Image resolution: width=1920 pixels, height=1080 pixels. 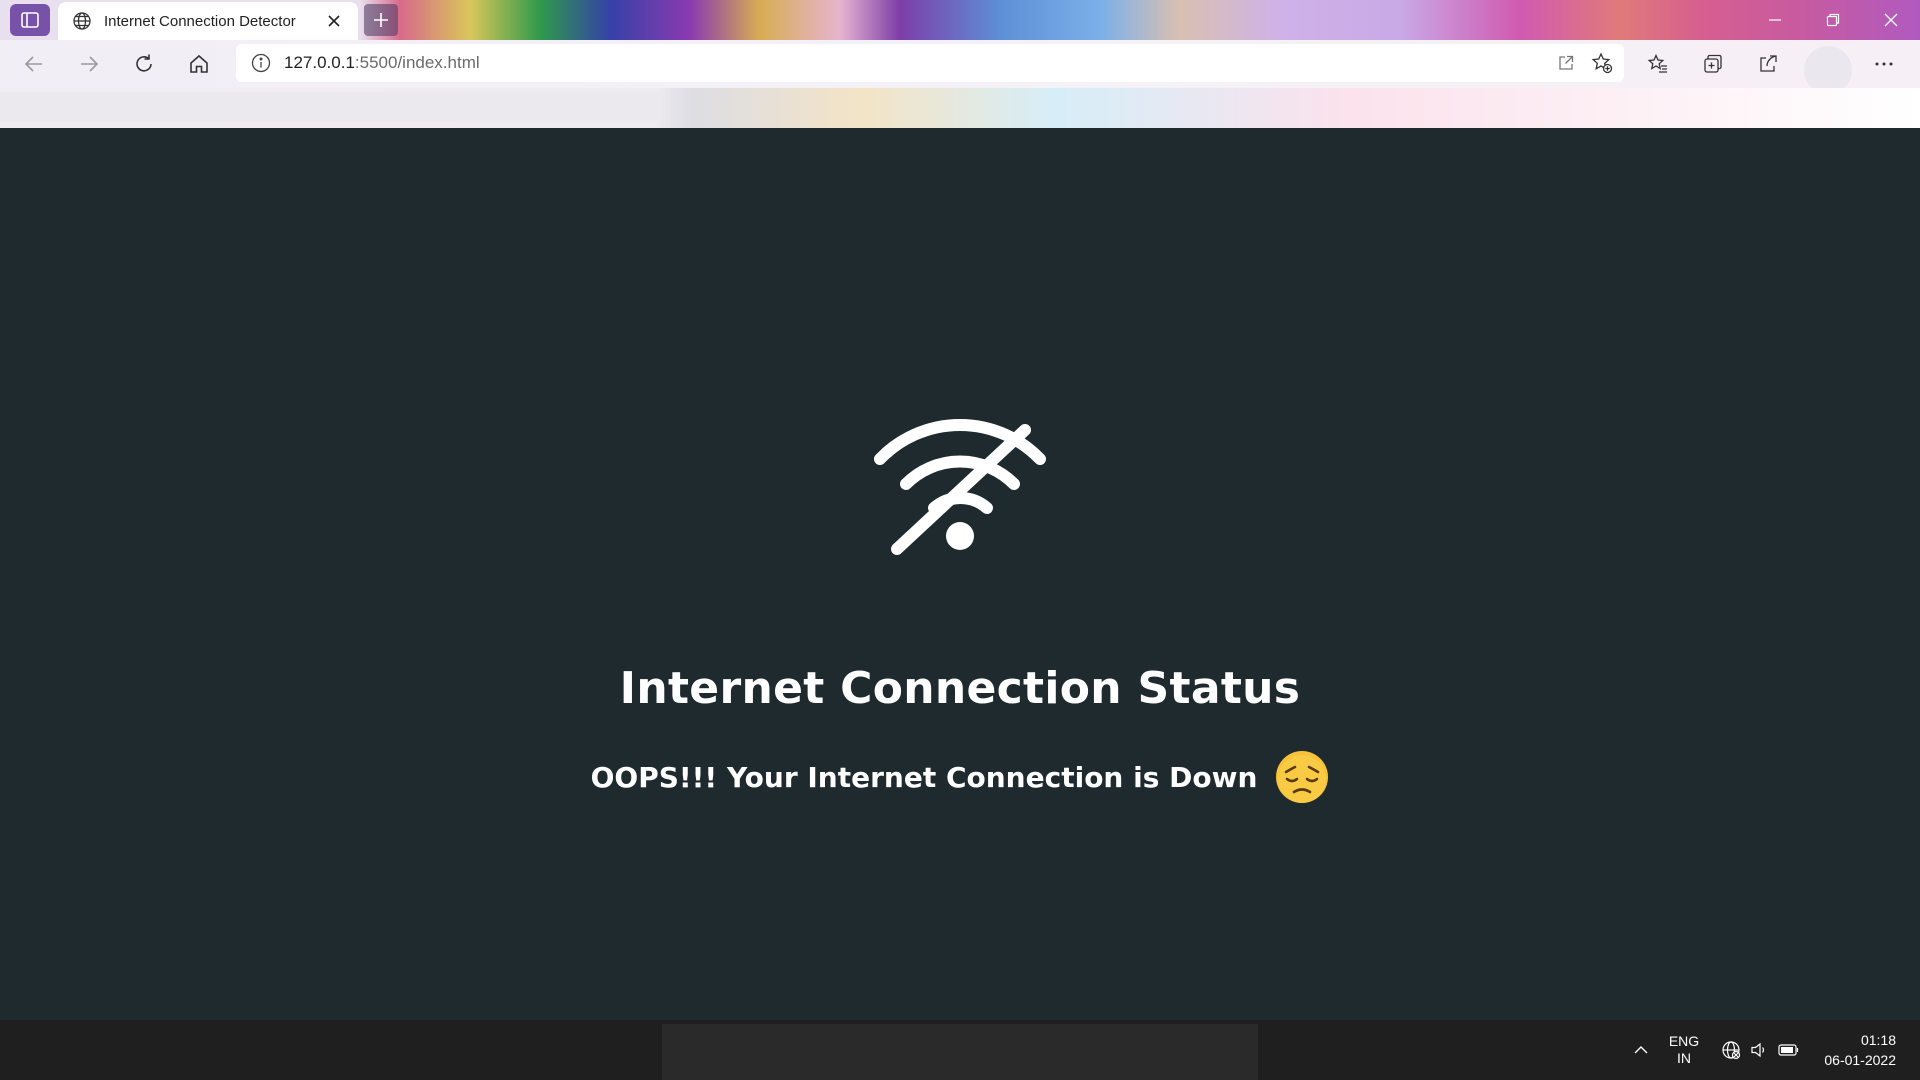 I want to click on settings-and-more-button, so click(x=1884, y=64).